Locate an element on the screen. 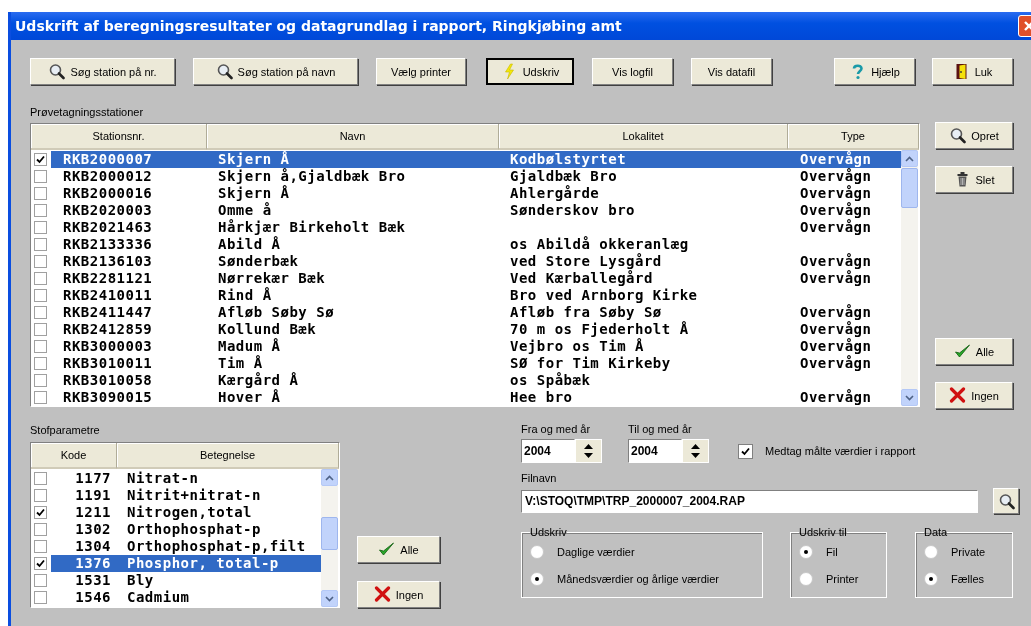 This screenshot has width=1031, height=626. table-row: RKB3010011 Tim Å SØ for Tim Kirkeby Overvågn is located at coordinates (476, 363).